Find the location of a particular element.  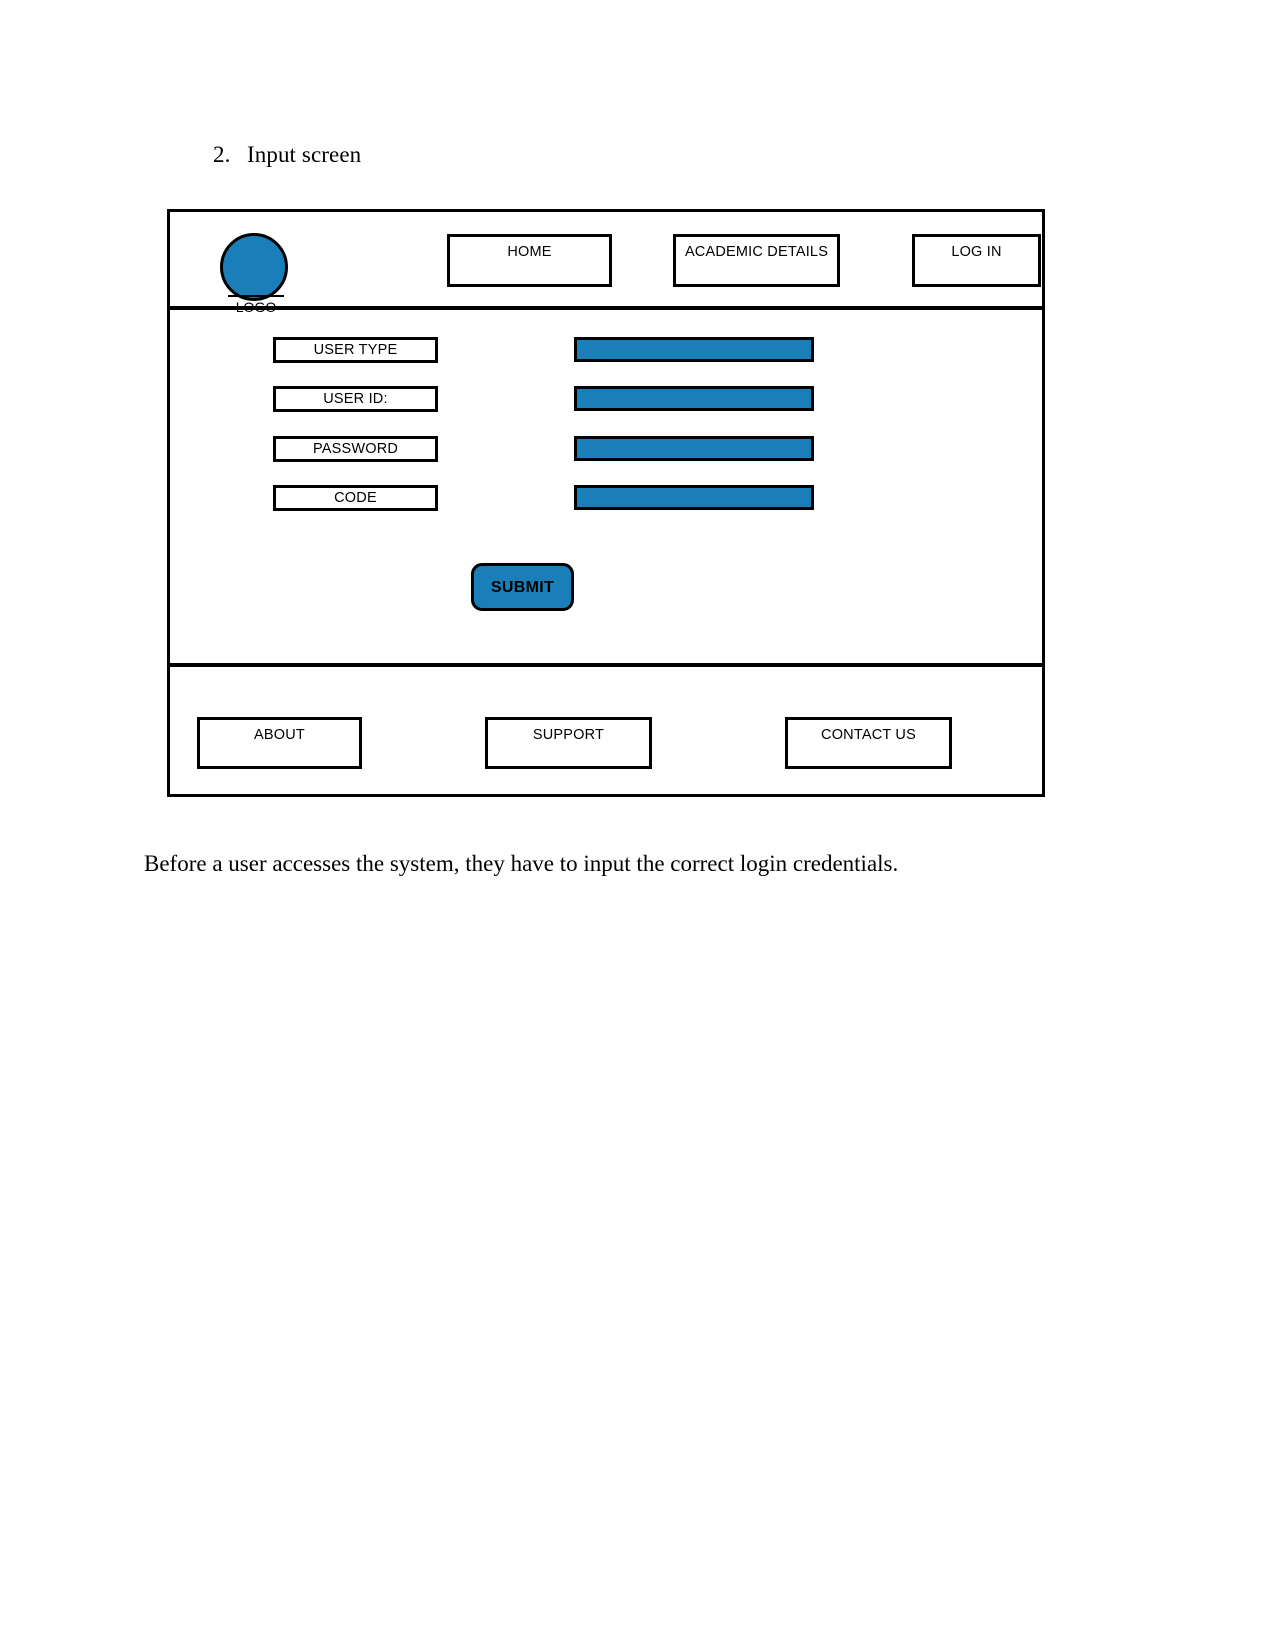

mock-header: LOGO HOME ACADEMIC DETAILS LOG IN is located at coordinates (606, 263).